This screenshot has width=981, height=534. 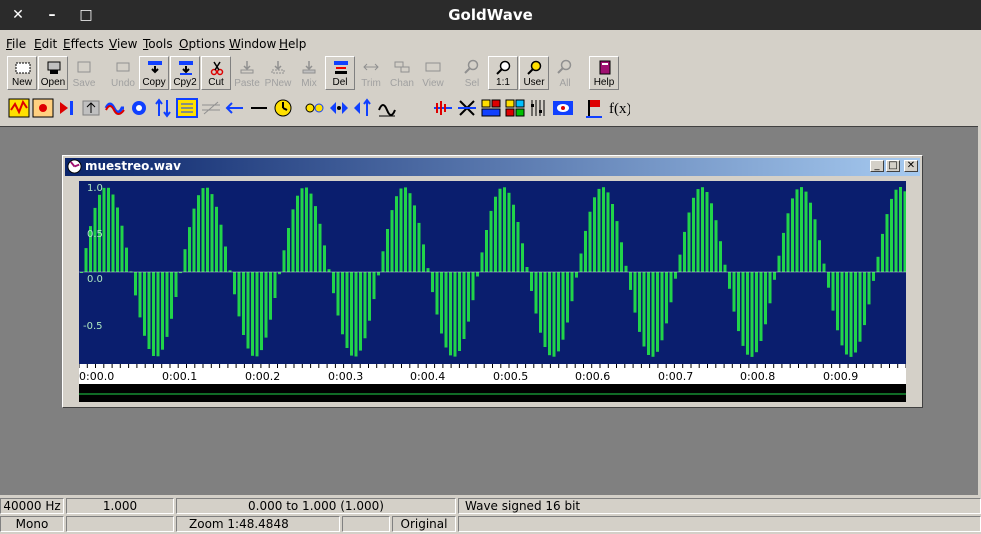 I want to click on marker-icon, so click(x=595, y=108).